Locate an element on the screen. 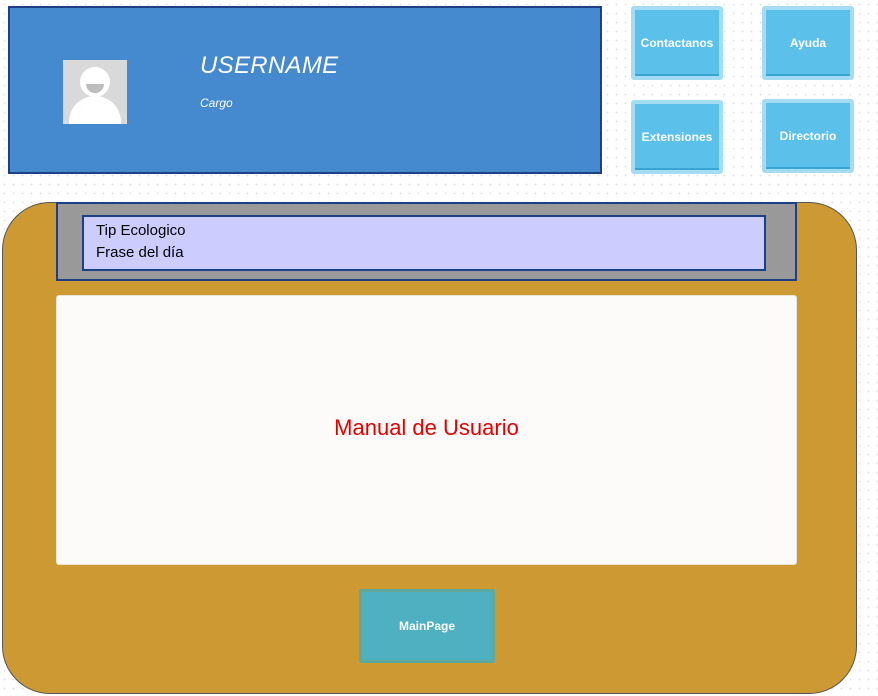 This screenshot has height=696, width=878. user-manual-title: Manual de Usuario is located at coordinates (426, 427).